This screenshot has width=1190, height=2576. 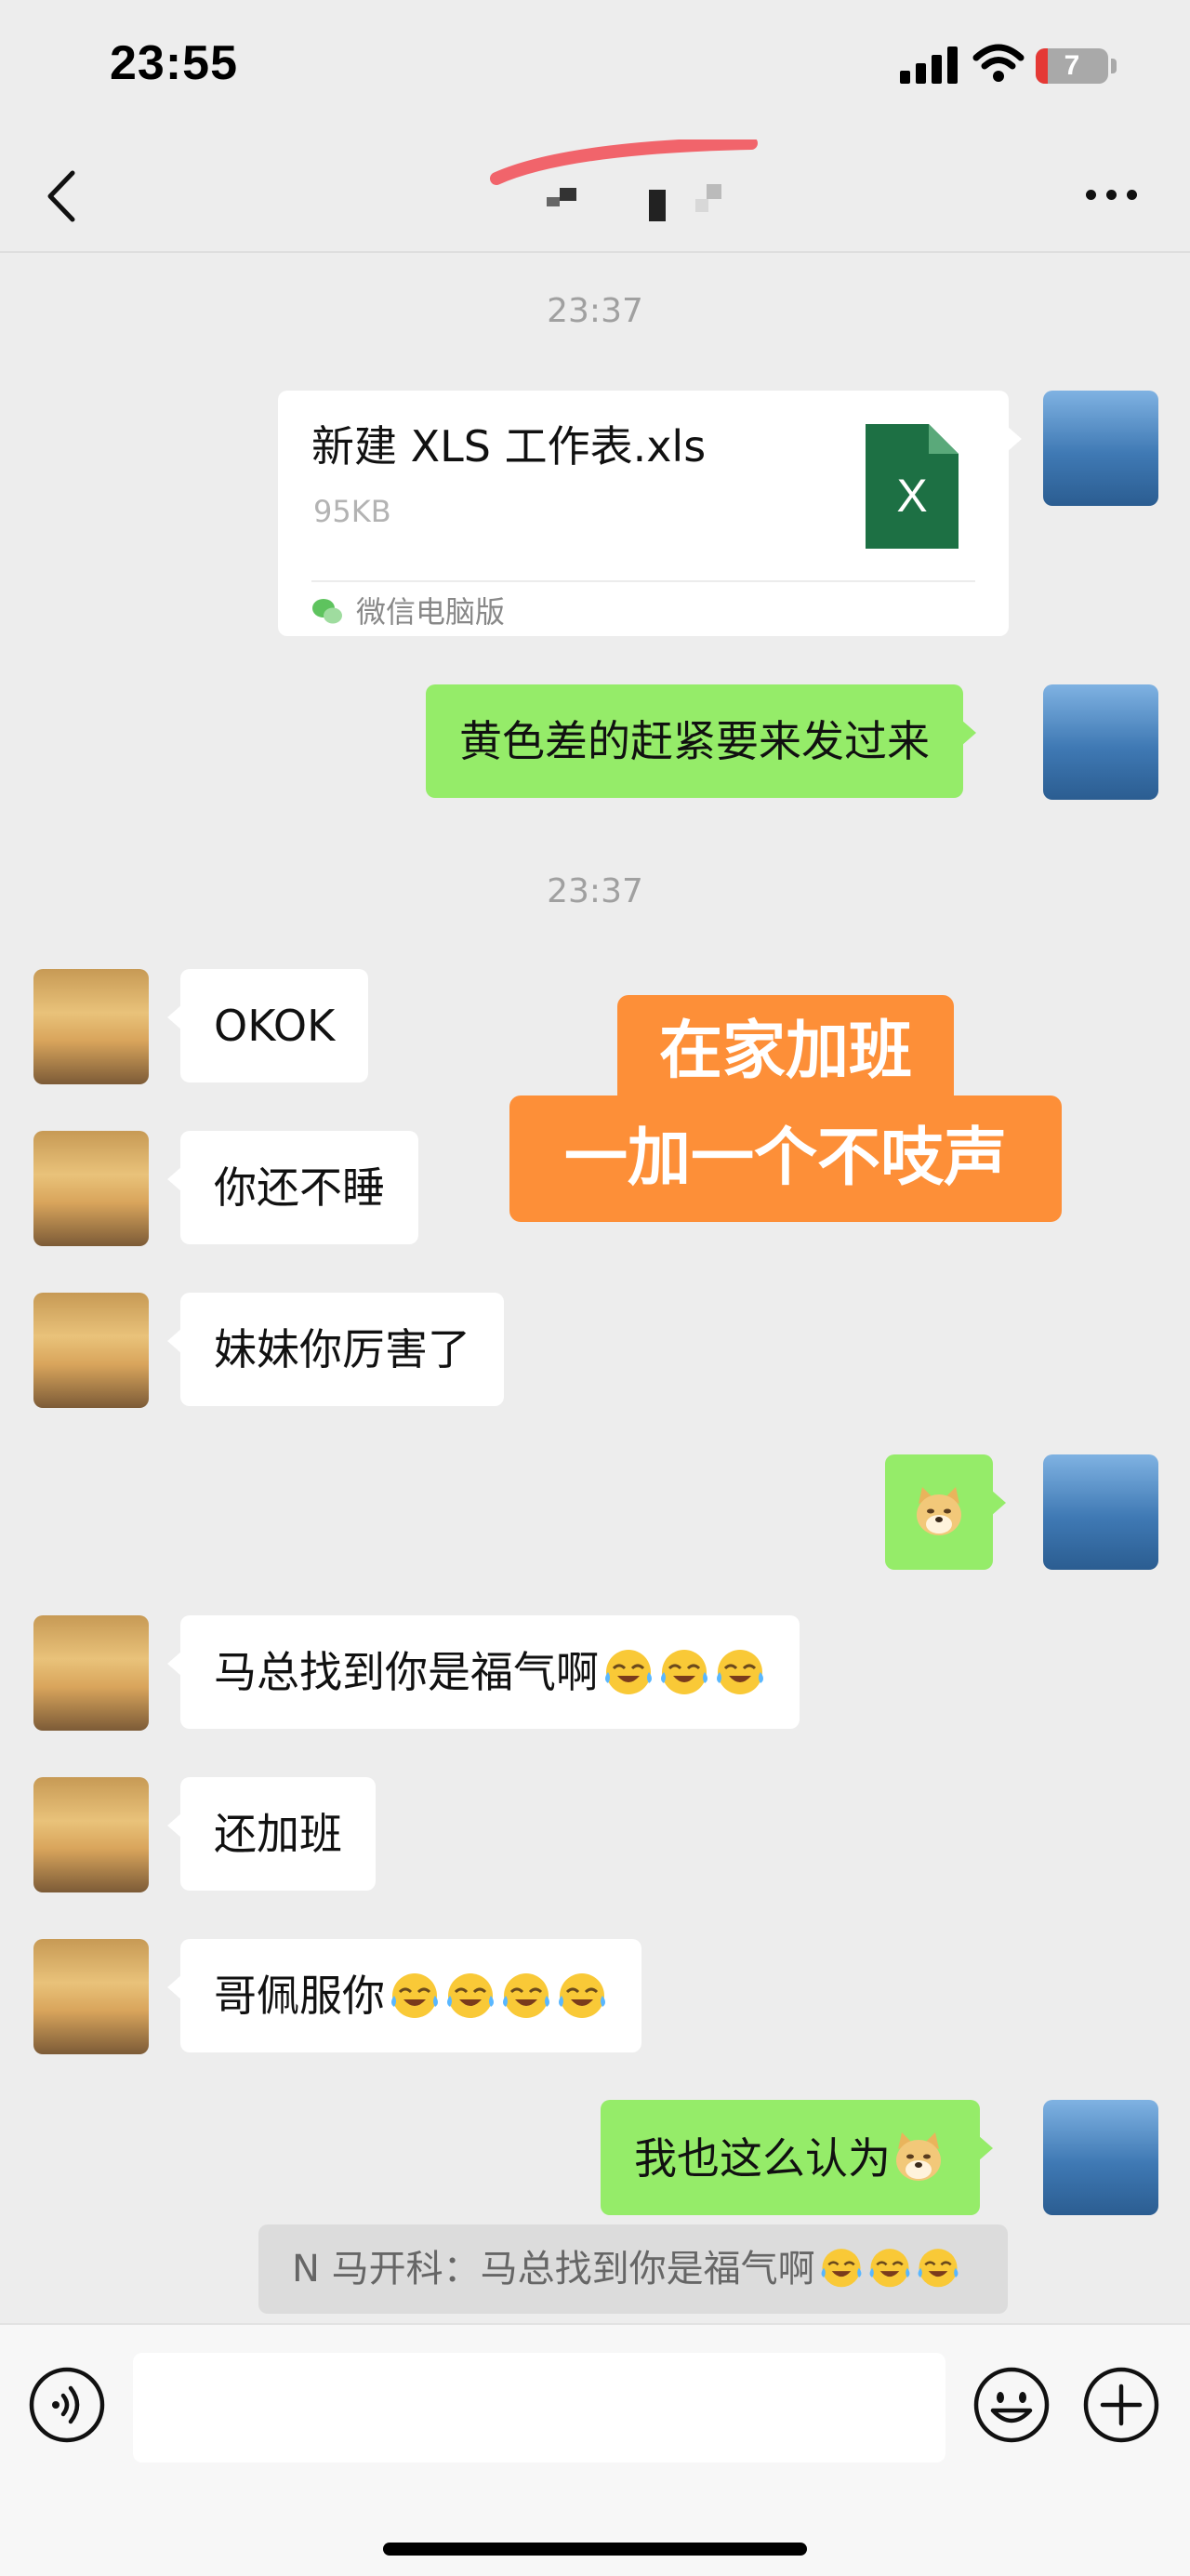 I want to click on overlay-caption-line-1: 在家加班, so click(x=785, y=1052).